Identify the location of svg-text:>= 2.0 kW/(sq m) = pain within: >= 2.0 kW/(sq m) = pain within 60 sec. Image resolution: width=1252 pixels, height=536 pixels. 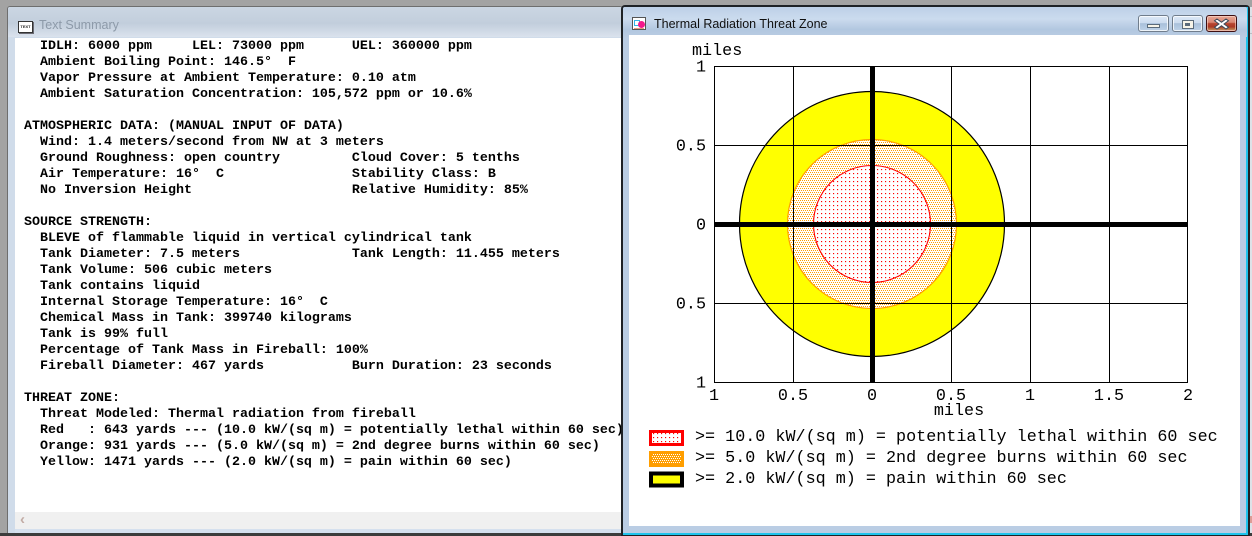
(881, 479).